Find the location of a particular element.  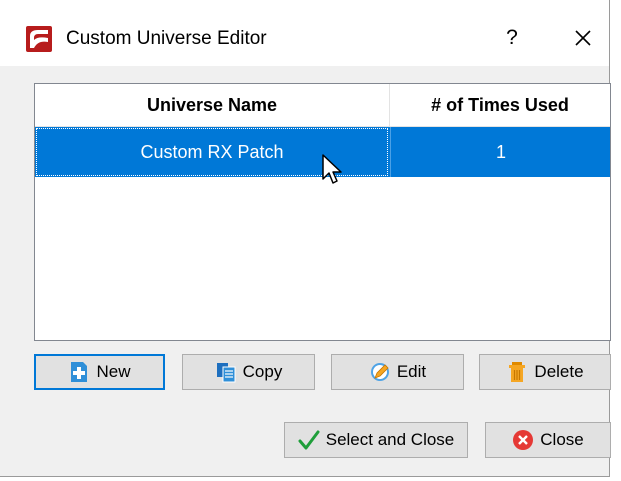

cell-times-used: 1 is located at coordinates (500, 152).